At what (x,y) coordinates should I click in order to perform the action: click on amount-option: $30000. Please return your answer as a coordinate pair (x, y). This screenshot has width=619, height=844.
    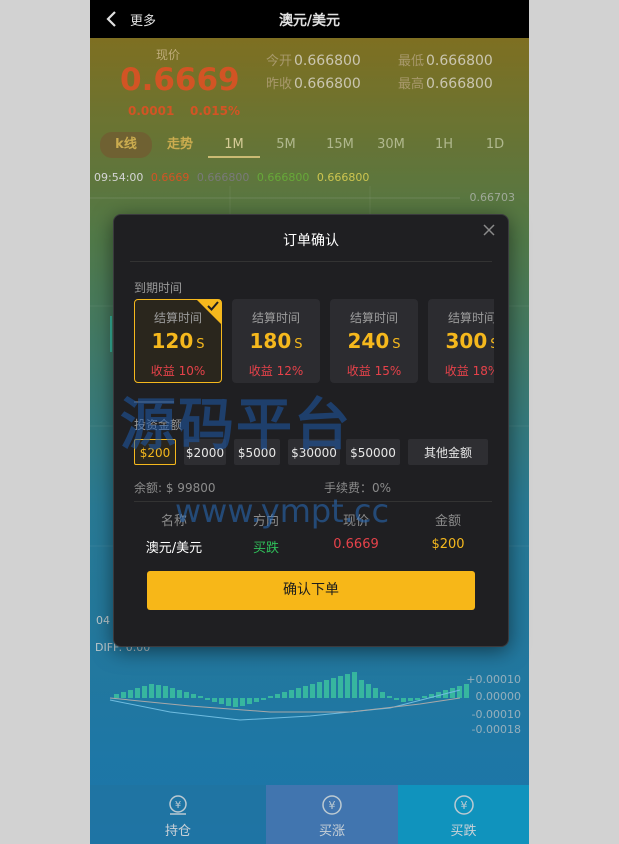
    Looking at the image, I should click on (314, 452).